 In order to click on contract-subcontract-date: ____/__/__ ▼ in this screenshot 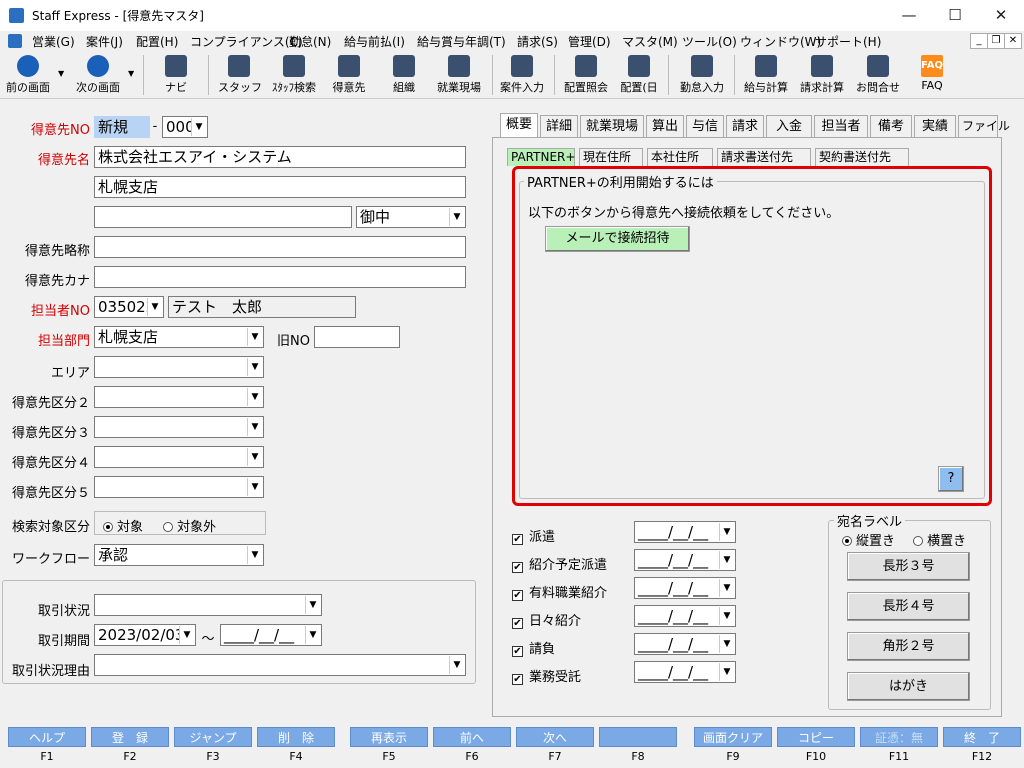, I will do `click(685, 644)`.